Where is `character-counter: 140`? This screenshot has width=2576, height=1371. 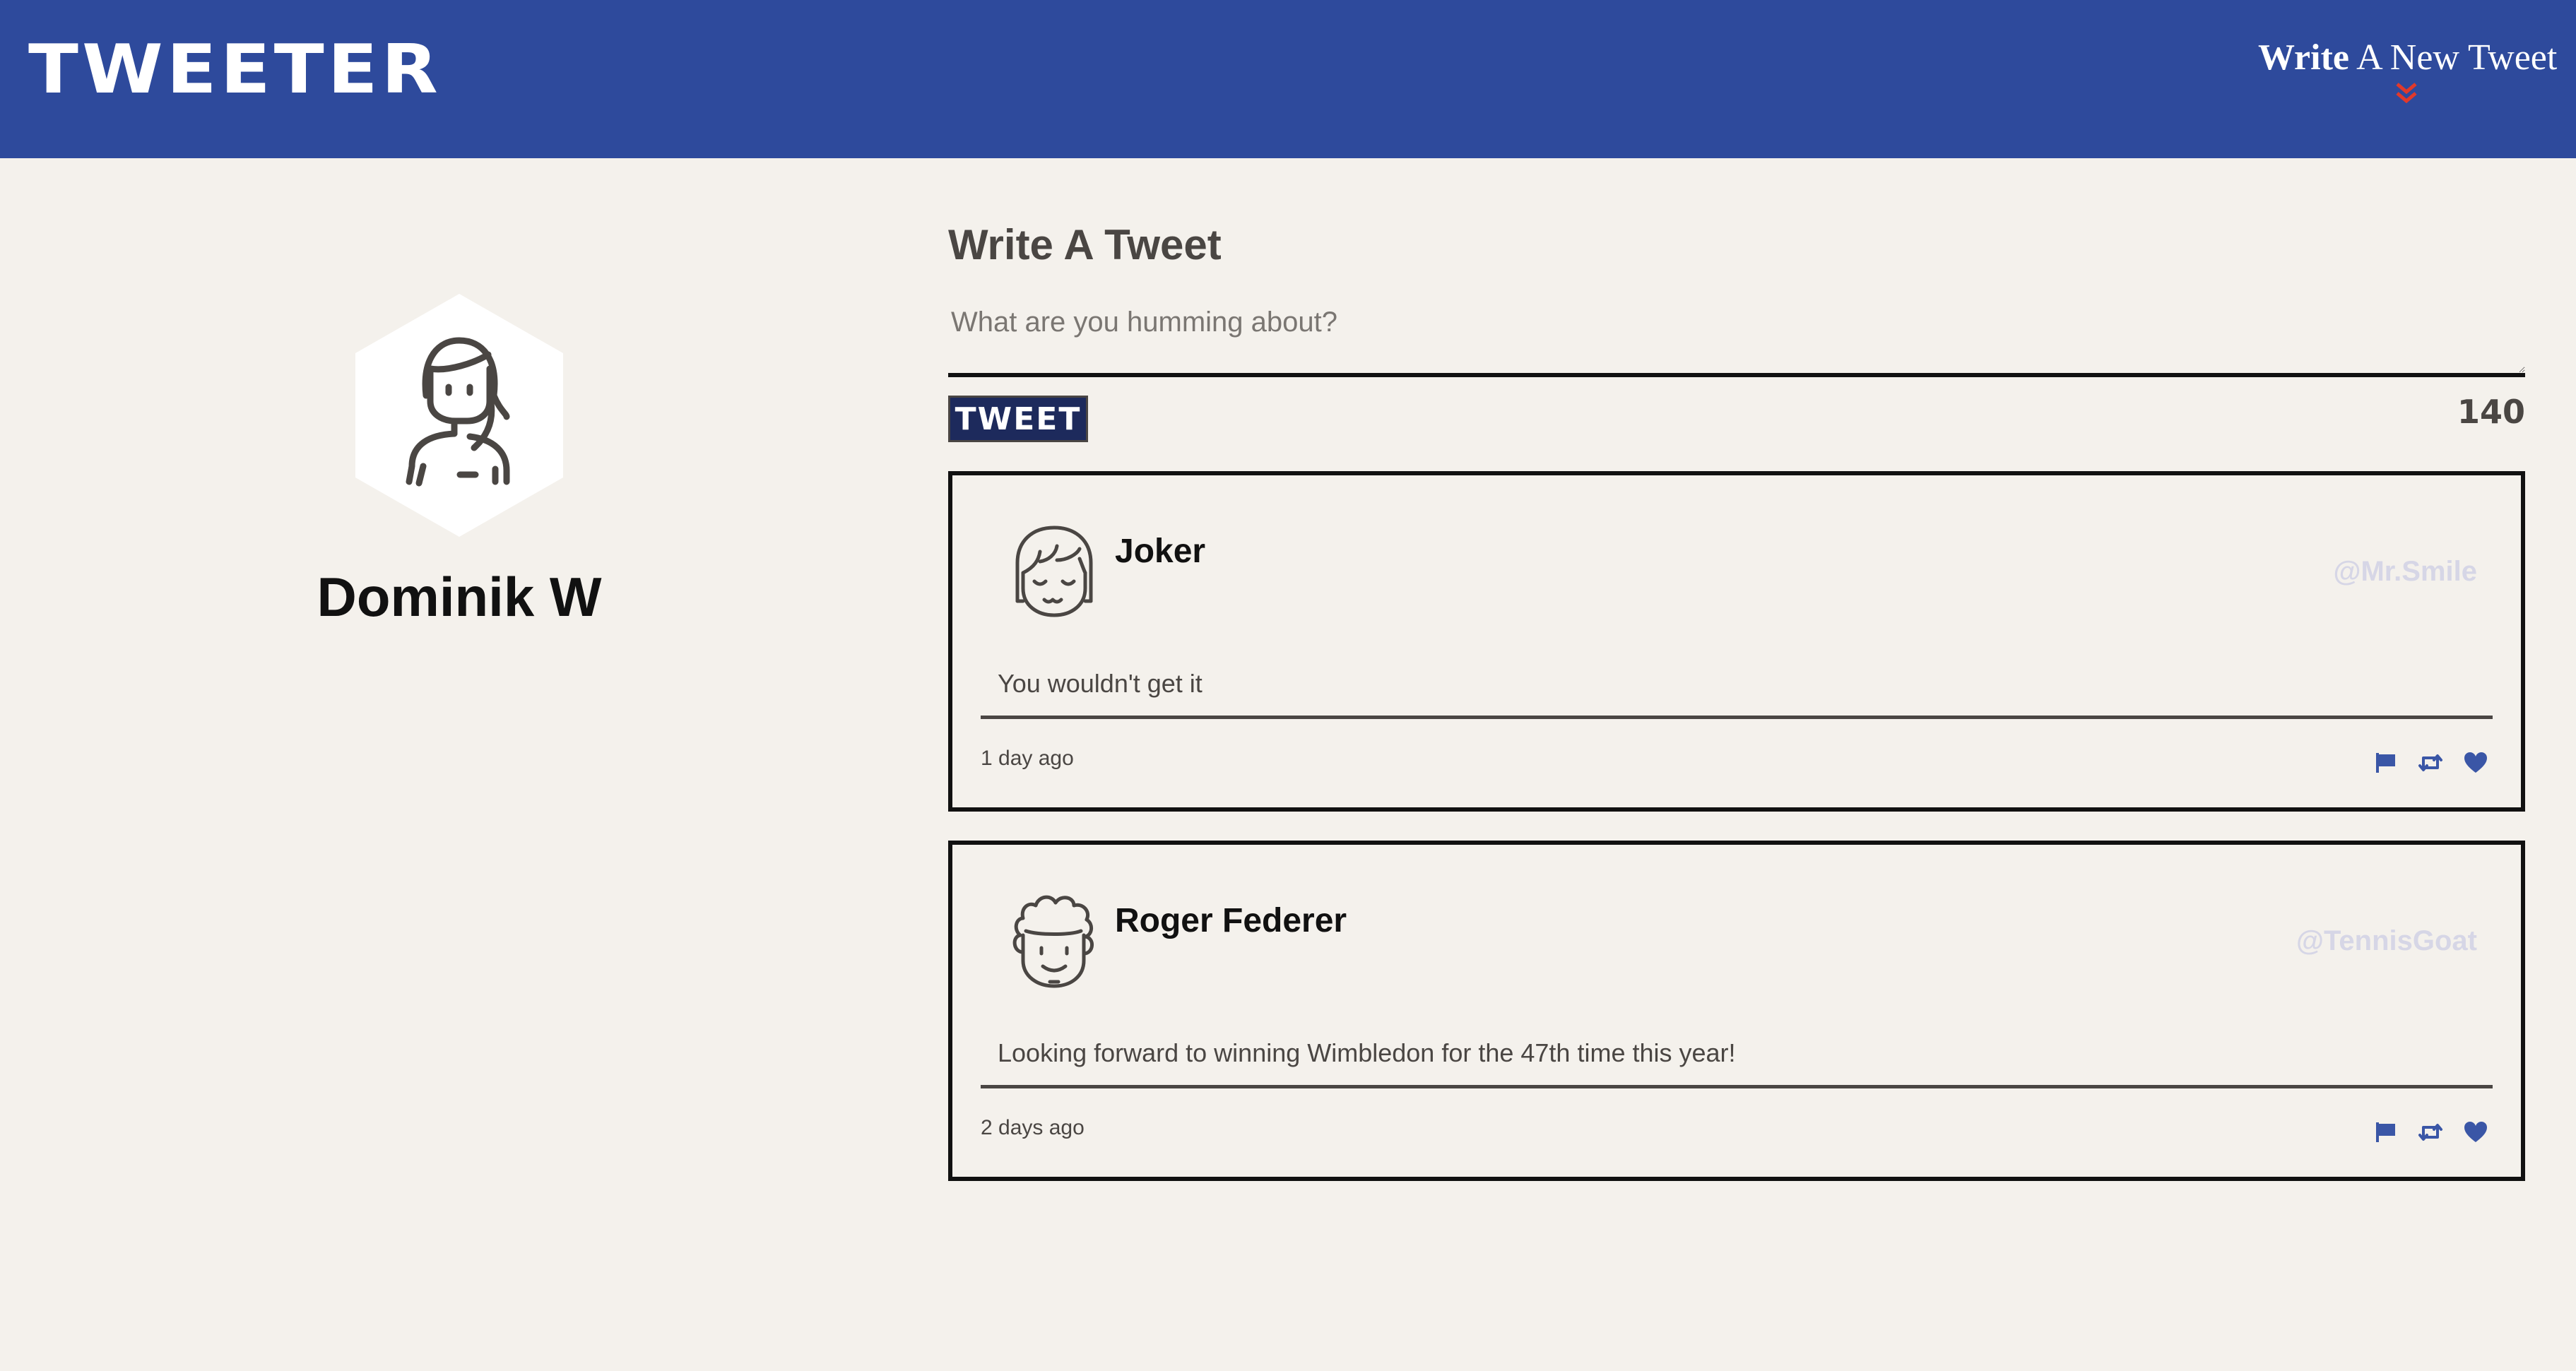 character-counter: 140 is located at coordinates (2491, 412).